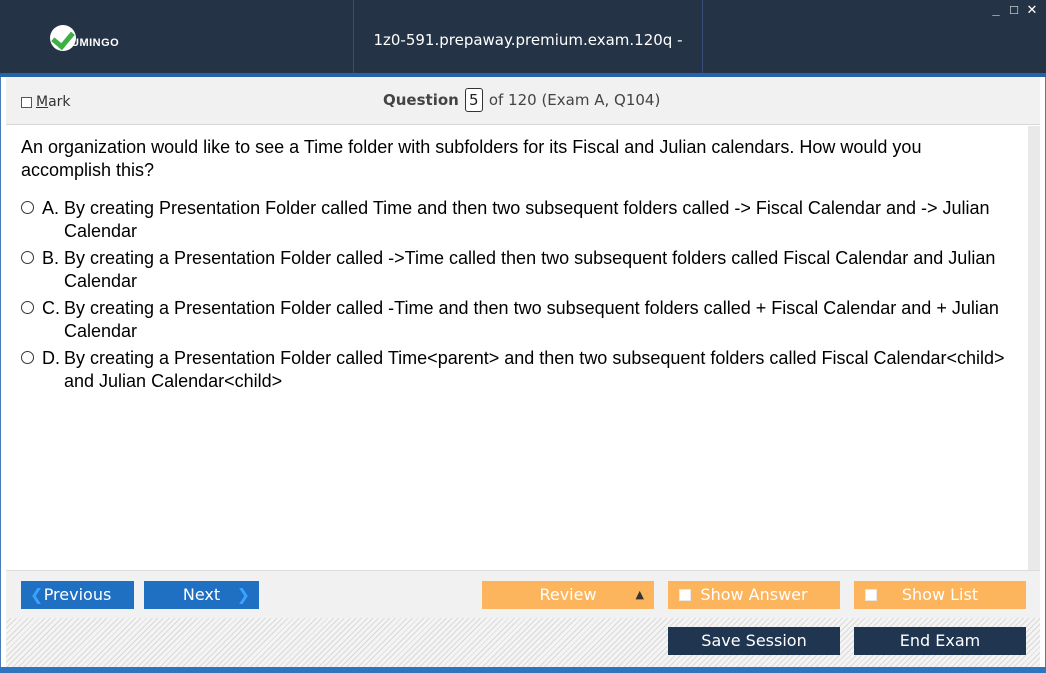 Image resolution: width=1046 pixels, height=673 pixels. I want to click on next-button: Next ❯, so click(201, 595).